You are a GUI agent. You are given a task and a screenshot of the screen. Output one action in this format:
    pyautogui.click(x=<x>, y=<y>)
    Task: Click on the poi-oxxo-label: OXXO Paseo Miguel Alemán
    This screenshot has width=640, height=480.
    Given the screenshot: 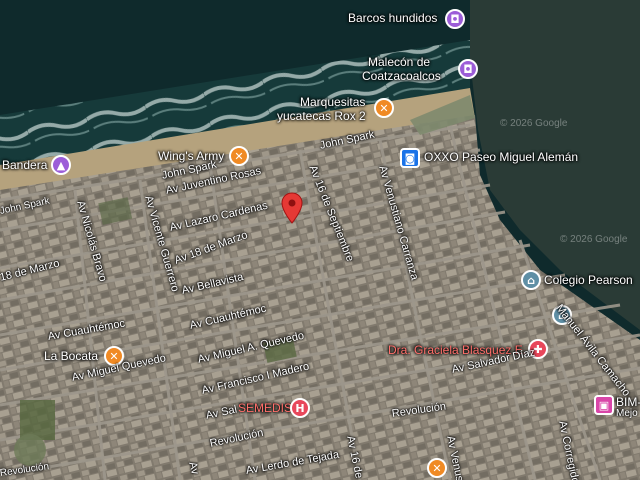 What is the action you would take?
    pyautogui.click(x=501, y=157)
    